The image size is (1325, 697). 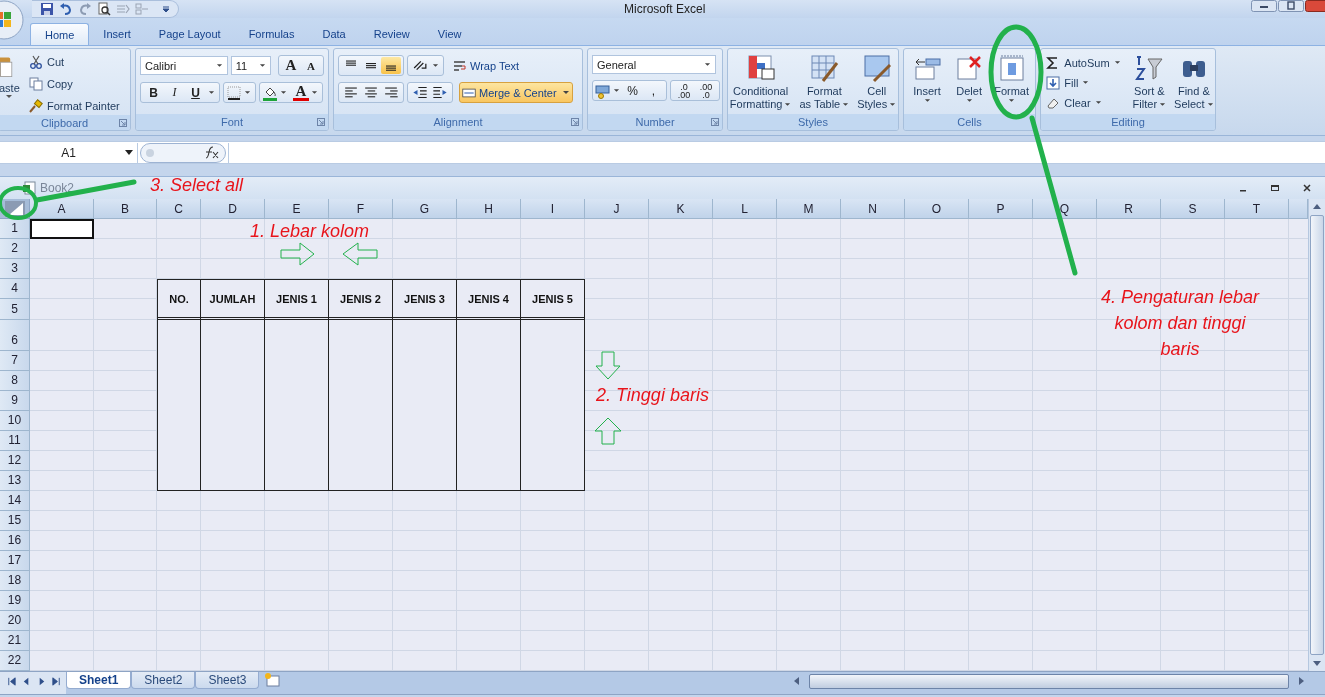 What do you see at coordinates (184, 65) in the screenshot?
I see `font-family-dropdown: Calibri` at bounding box center [184, 65].